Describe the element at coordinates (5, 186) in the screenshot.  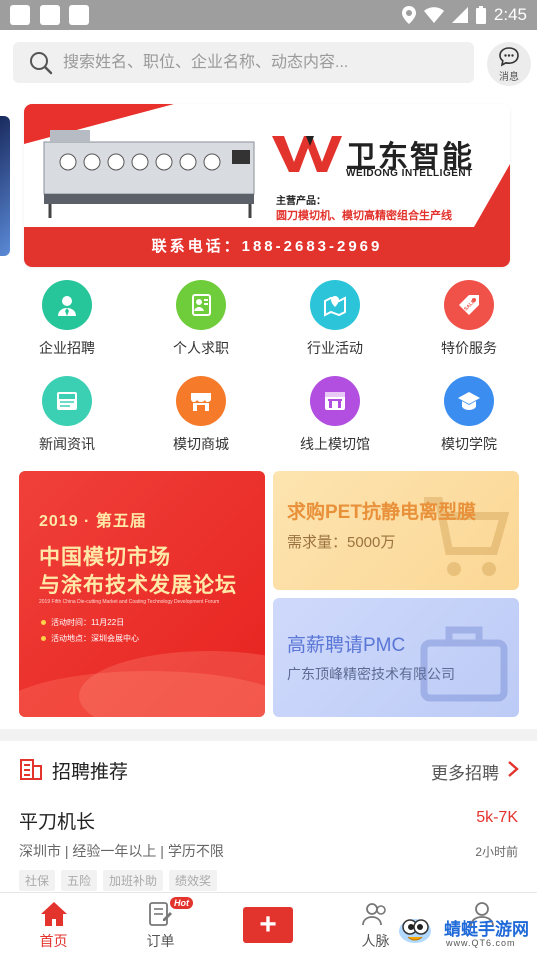
I see `banner-previous-slide` at that location.